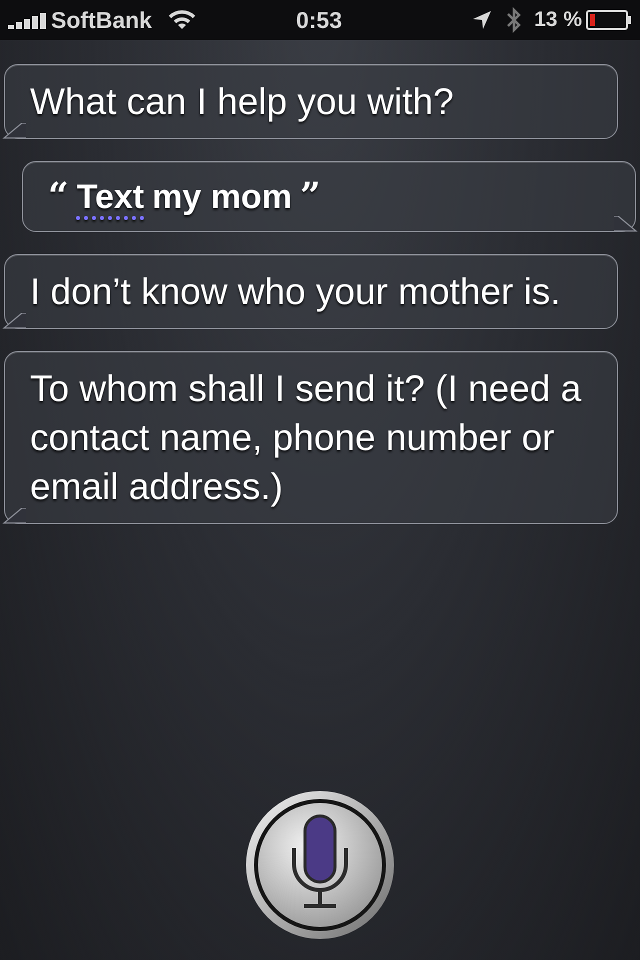 This screenshot has height=960, width=640. What do you see at coordinates (222, 197) in the screenshot?
I see `request-word: my mom` at bounding box center [222, 197].